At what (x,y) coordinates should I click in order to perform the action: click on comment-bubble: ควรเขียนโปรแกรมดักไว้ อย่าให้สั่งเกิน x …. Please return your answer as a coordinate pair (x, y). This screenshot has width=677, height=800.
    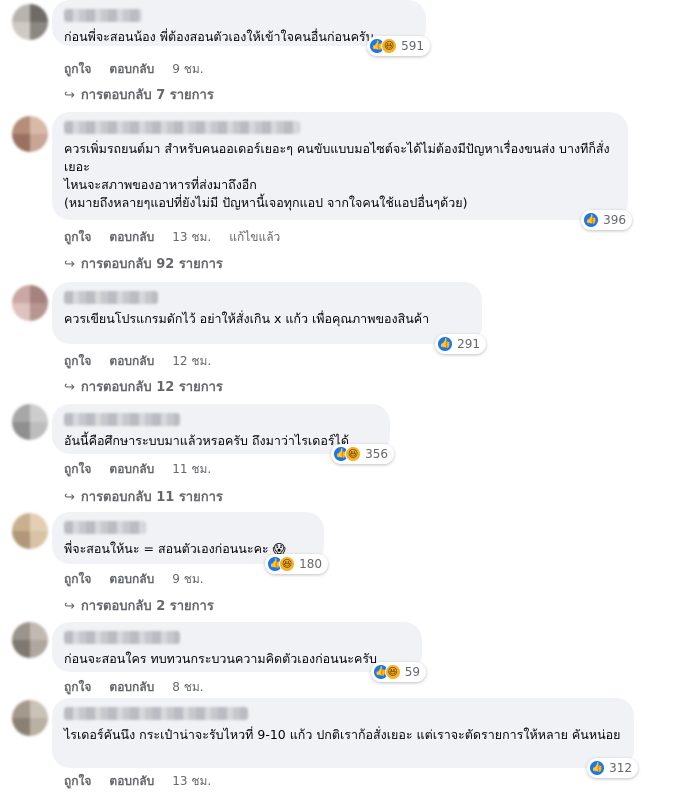
    Looking at the image, I should click on (269, 318).